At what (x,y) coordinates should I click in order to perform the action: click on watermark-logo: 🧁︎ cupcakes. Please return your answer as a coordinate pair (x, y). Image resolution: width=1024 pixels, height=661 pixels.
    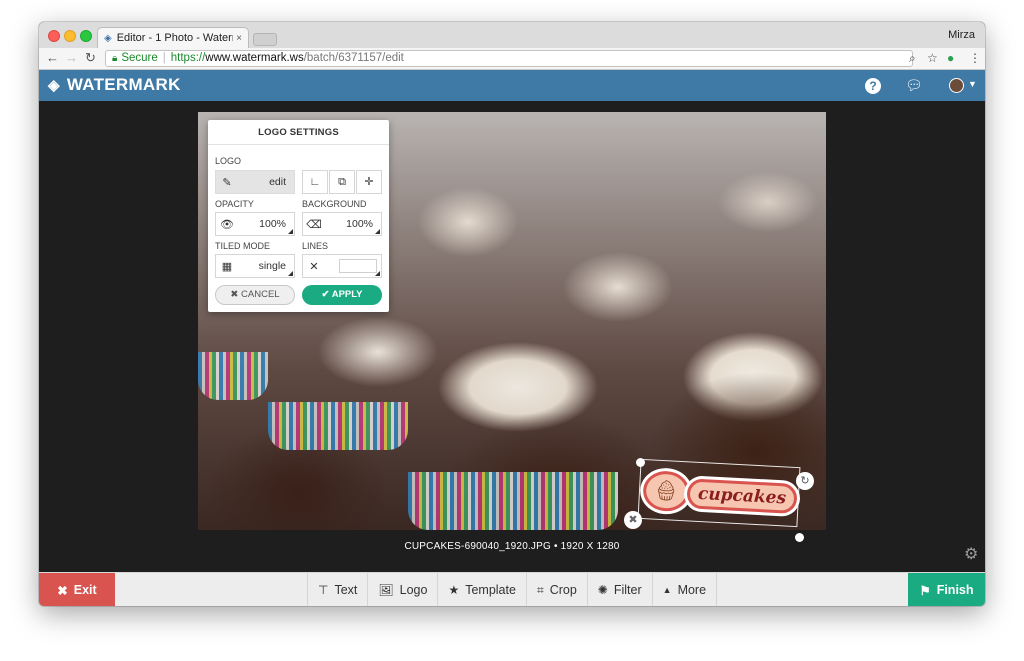
    Looking at the image, I should click on (720, 496).